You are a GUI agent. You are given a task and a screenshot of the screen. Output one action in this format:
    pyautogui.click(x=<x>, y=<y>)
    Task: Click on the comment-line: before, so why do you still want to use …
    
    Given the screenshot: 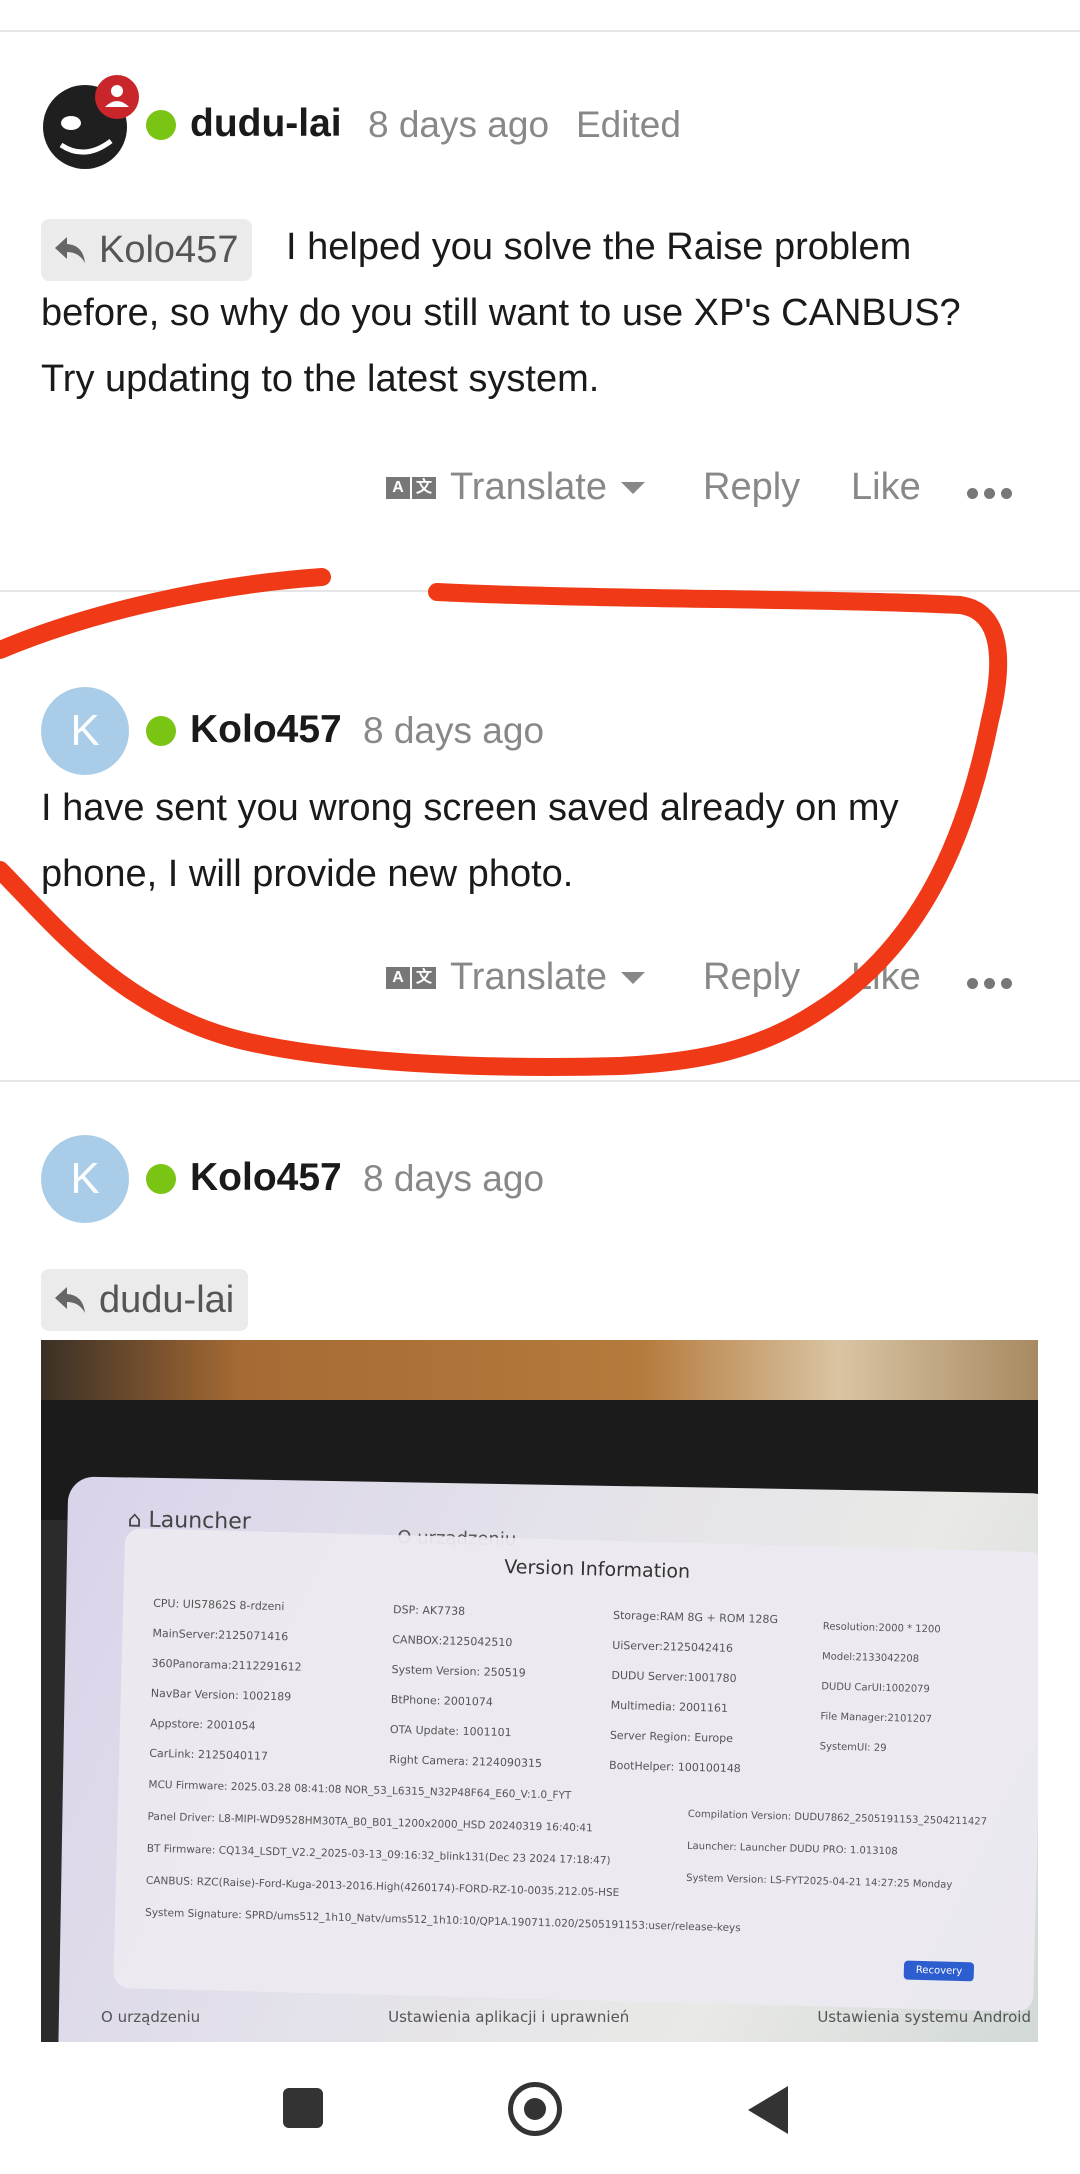 What is the action you would take?
    pyautogui.click(x=501, y=313)
    